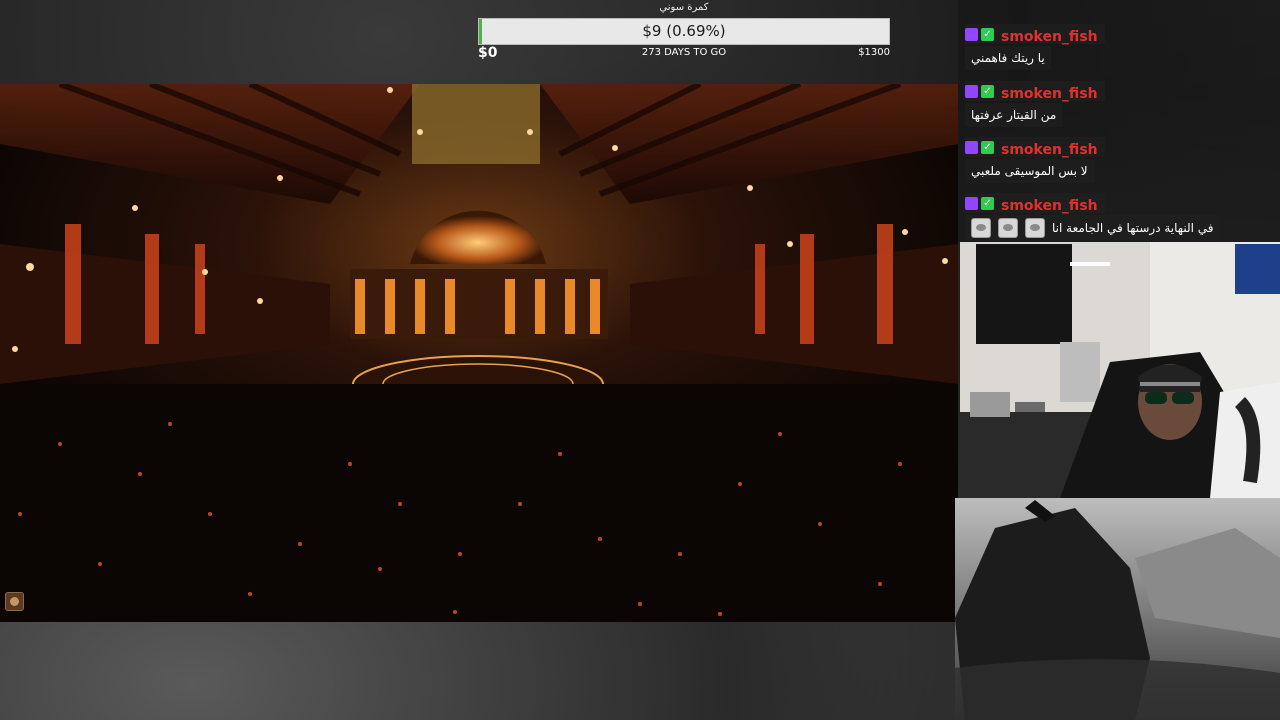 The height and width of the screenshot is (720, 1280). What do you see at coordinates (684, 7) in the screenshot?
I see `goal-title: كمرة سوني` at bounding box center [684, 7].